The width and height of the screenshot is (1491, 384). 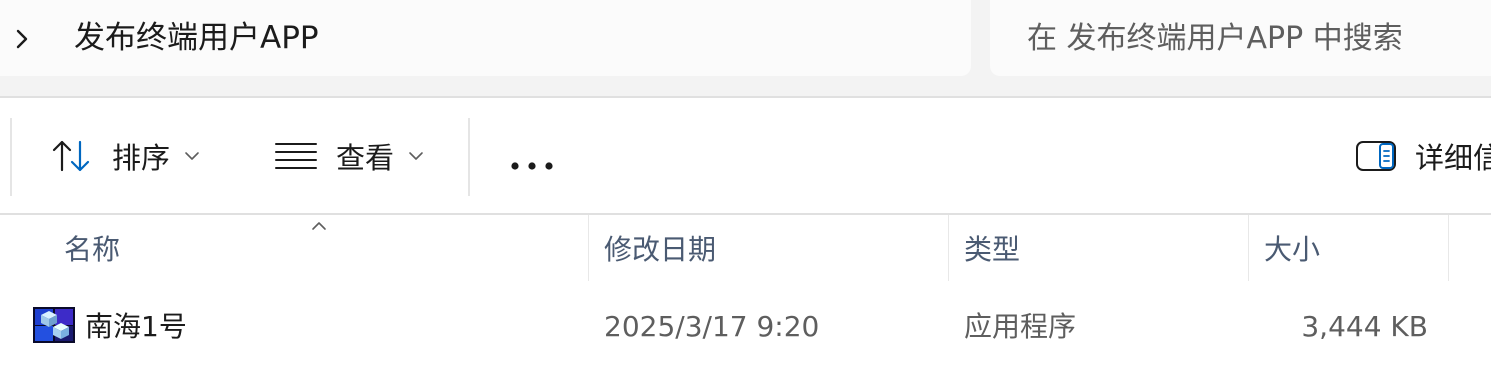 I want to click on file-modified-date: 2025/3/17 9:20, so click(x=712, y=326).